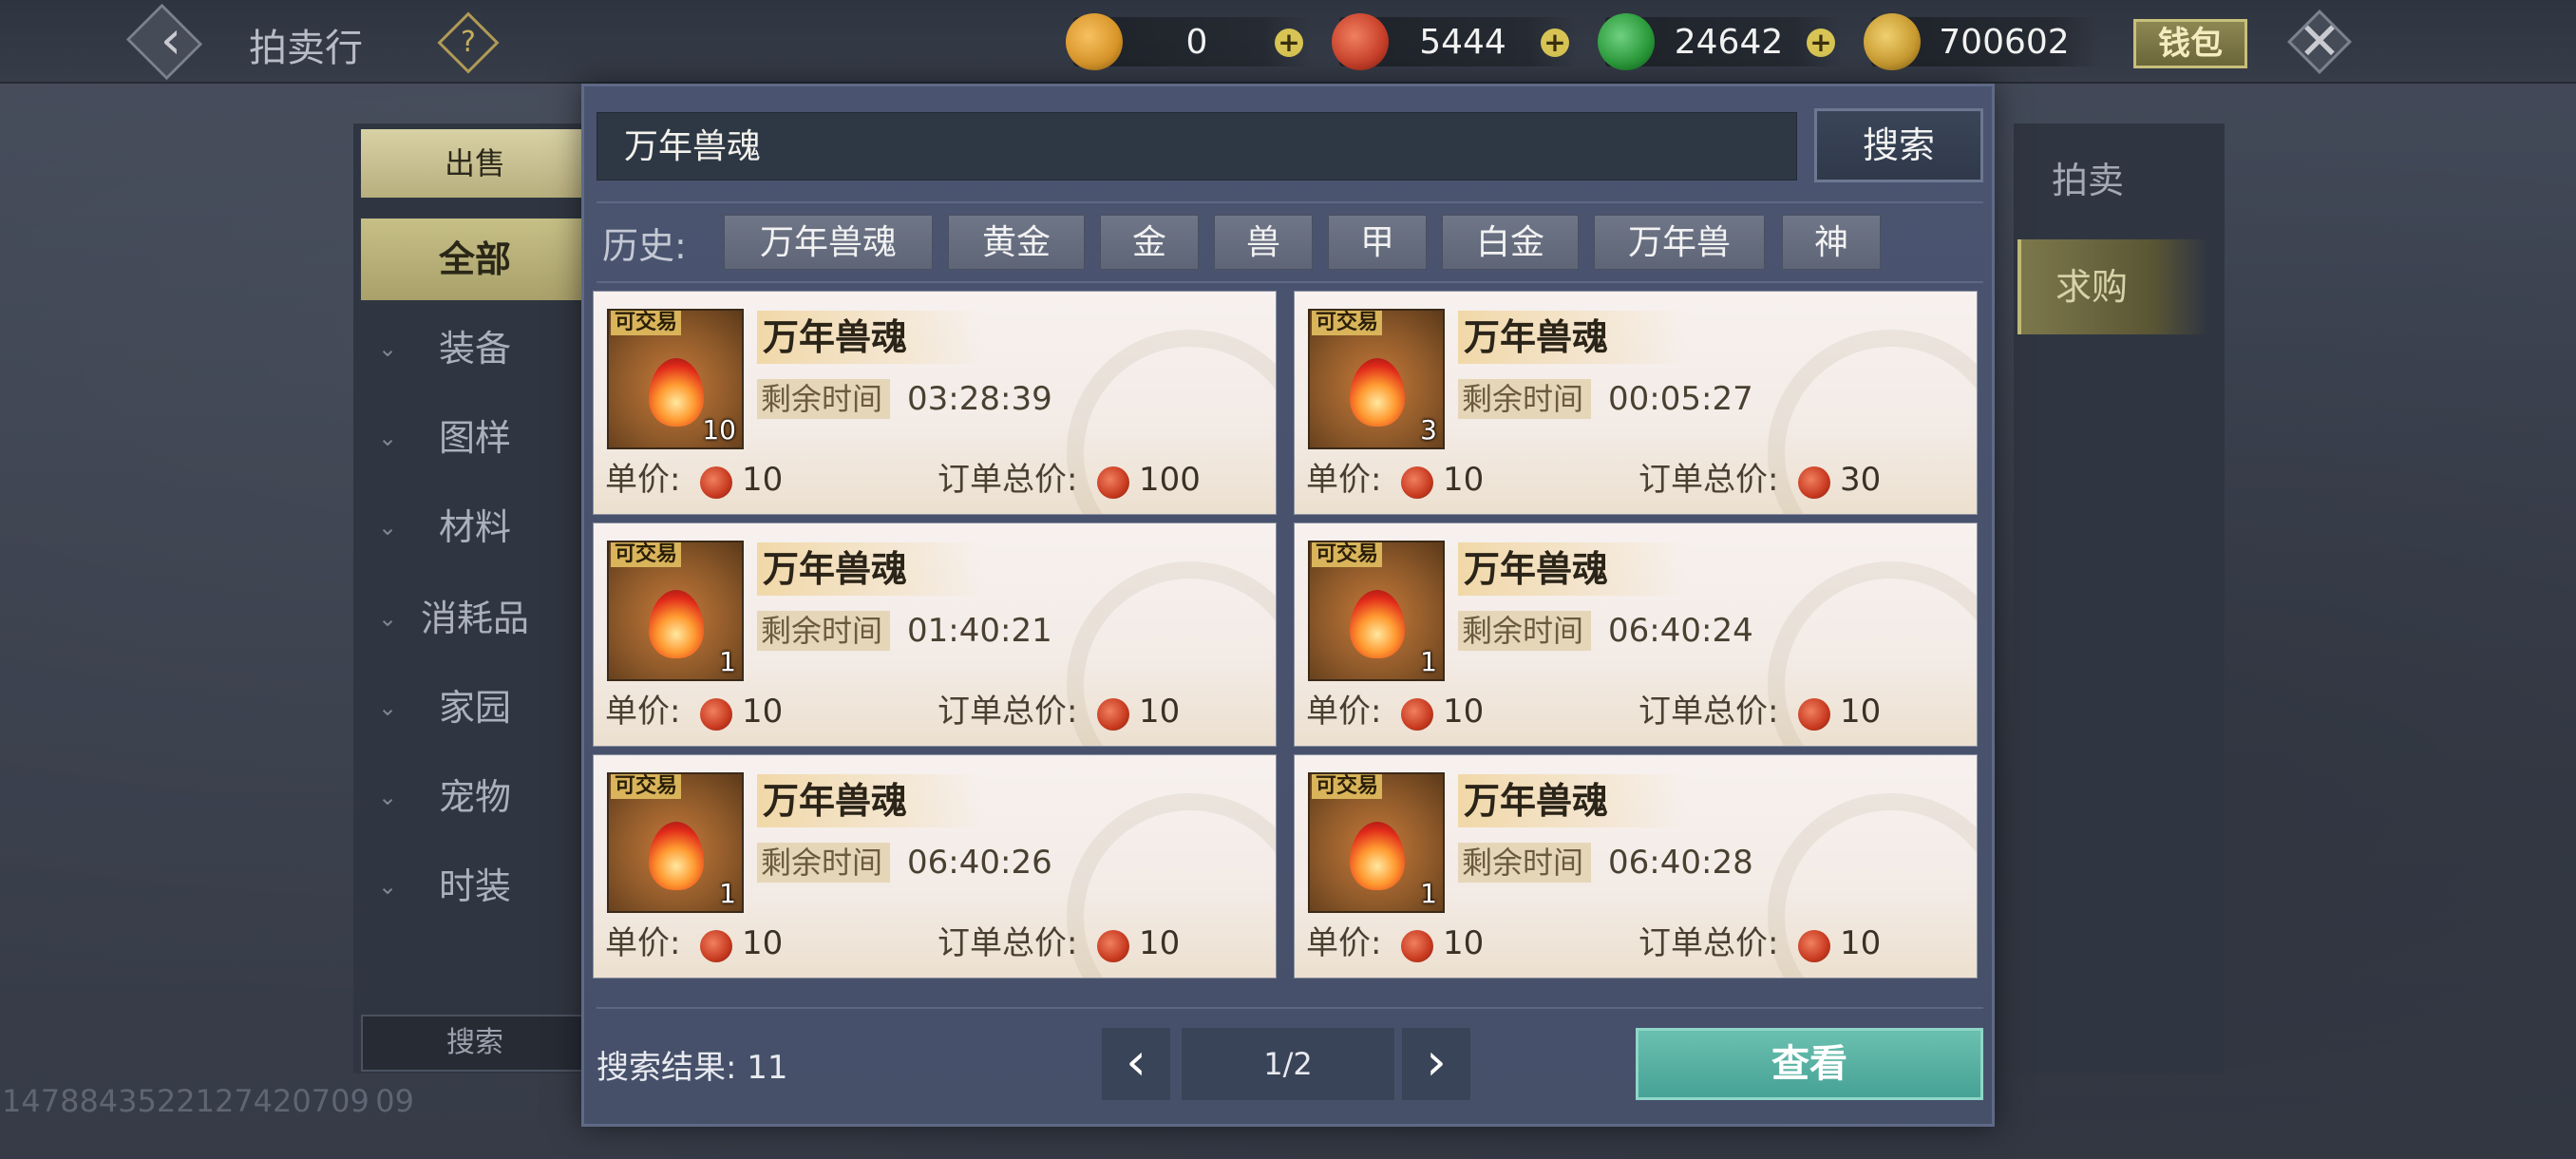 This screenshot has height=1159, width=2576. I want to click on jade-coin-icon, so click(1626, 41).